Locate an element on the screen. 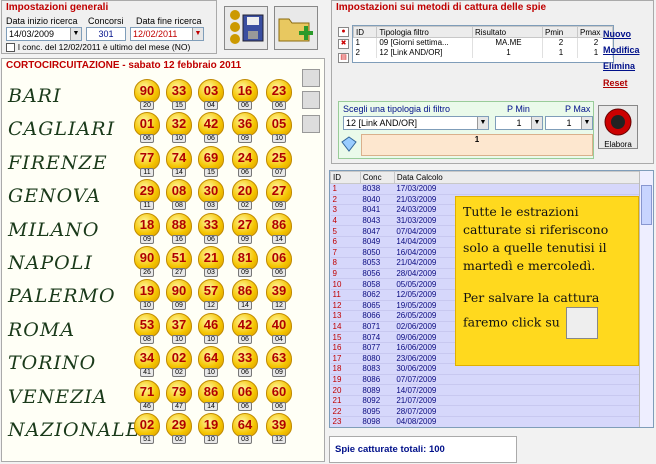 The image size is (656, 464). pencil-icon is located at coordinates (311, 124).